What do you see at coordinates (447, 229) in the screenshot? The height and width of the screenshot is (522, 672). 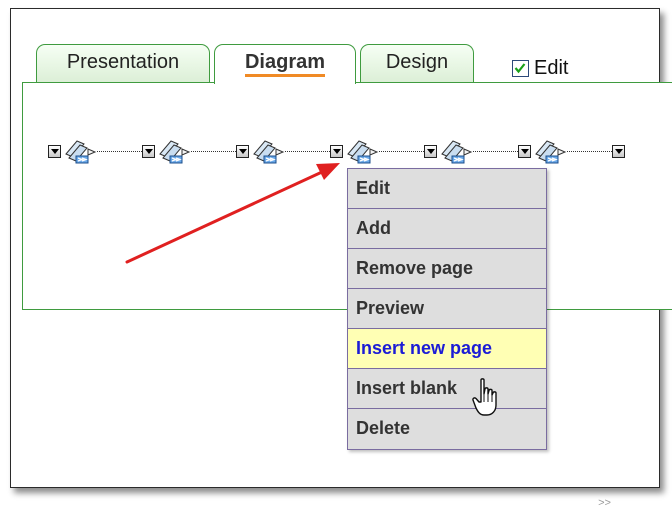 I see `menu-item-add: Add` at bounding box center [447, 229].